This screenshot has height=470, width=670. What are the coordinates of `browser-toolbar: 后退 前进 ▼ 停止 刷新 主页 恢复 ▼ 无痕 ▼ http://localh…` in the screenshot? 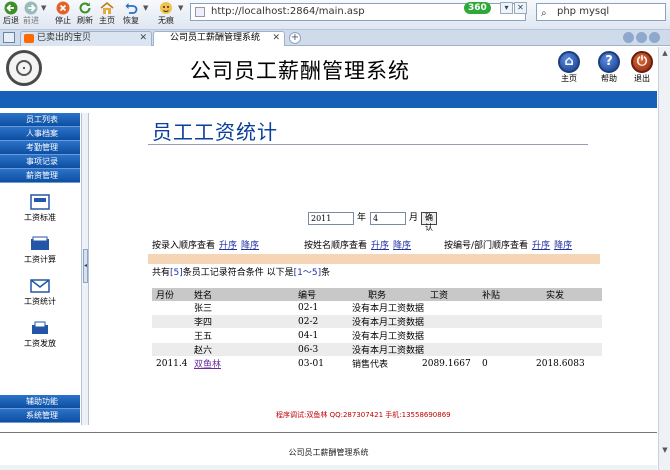 It's located at (335, 15).